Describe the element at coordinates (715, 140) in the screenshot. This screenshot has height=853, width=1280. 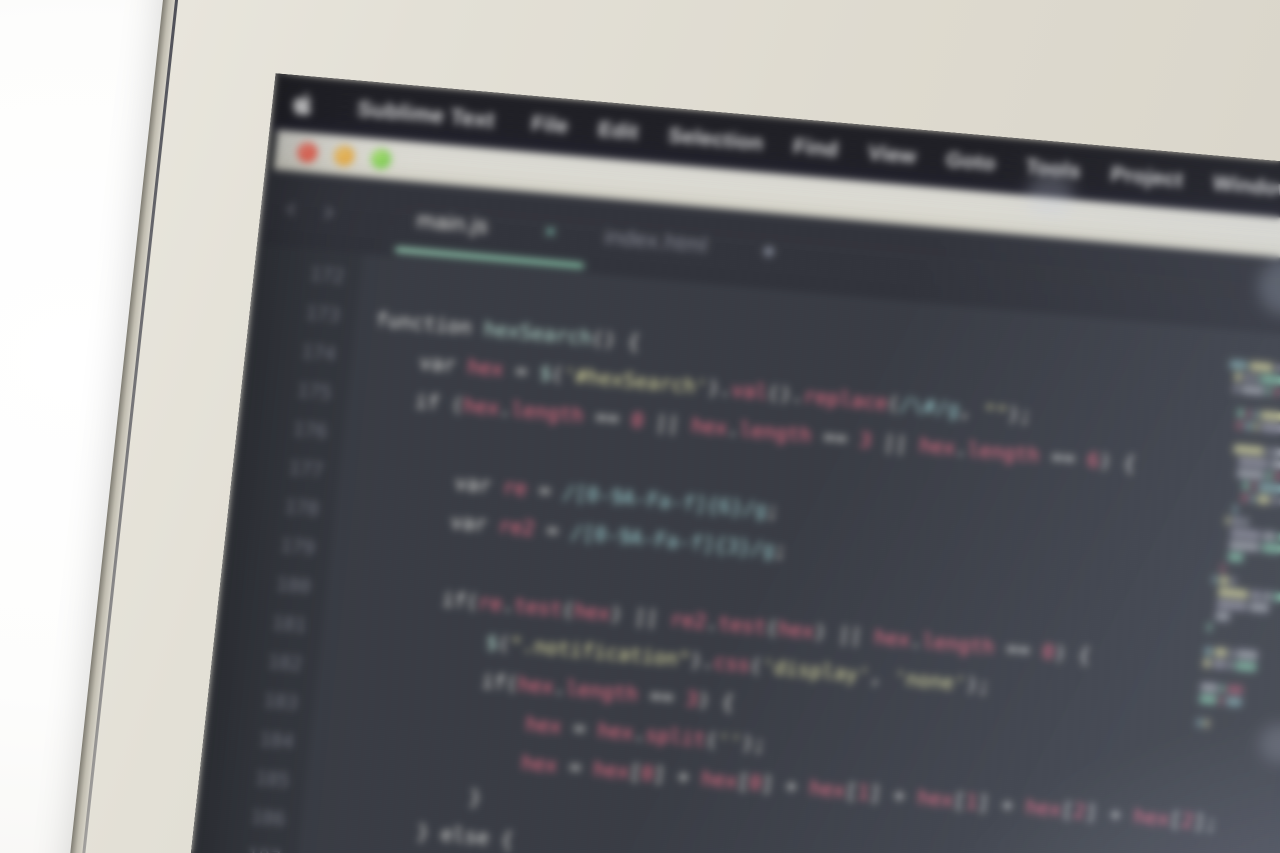
I see `menu-item-selection: Selection` at that location.